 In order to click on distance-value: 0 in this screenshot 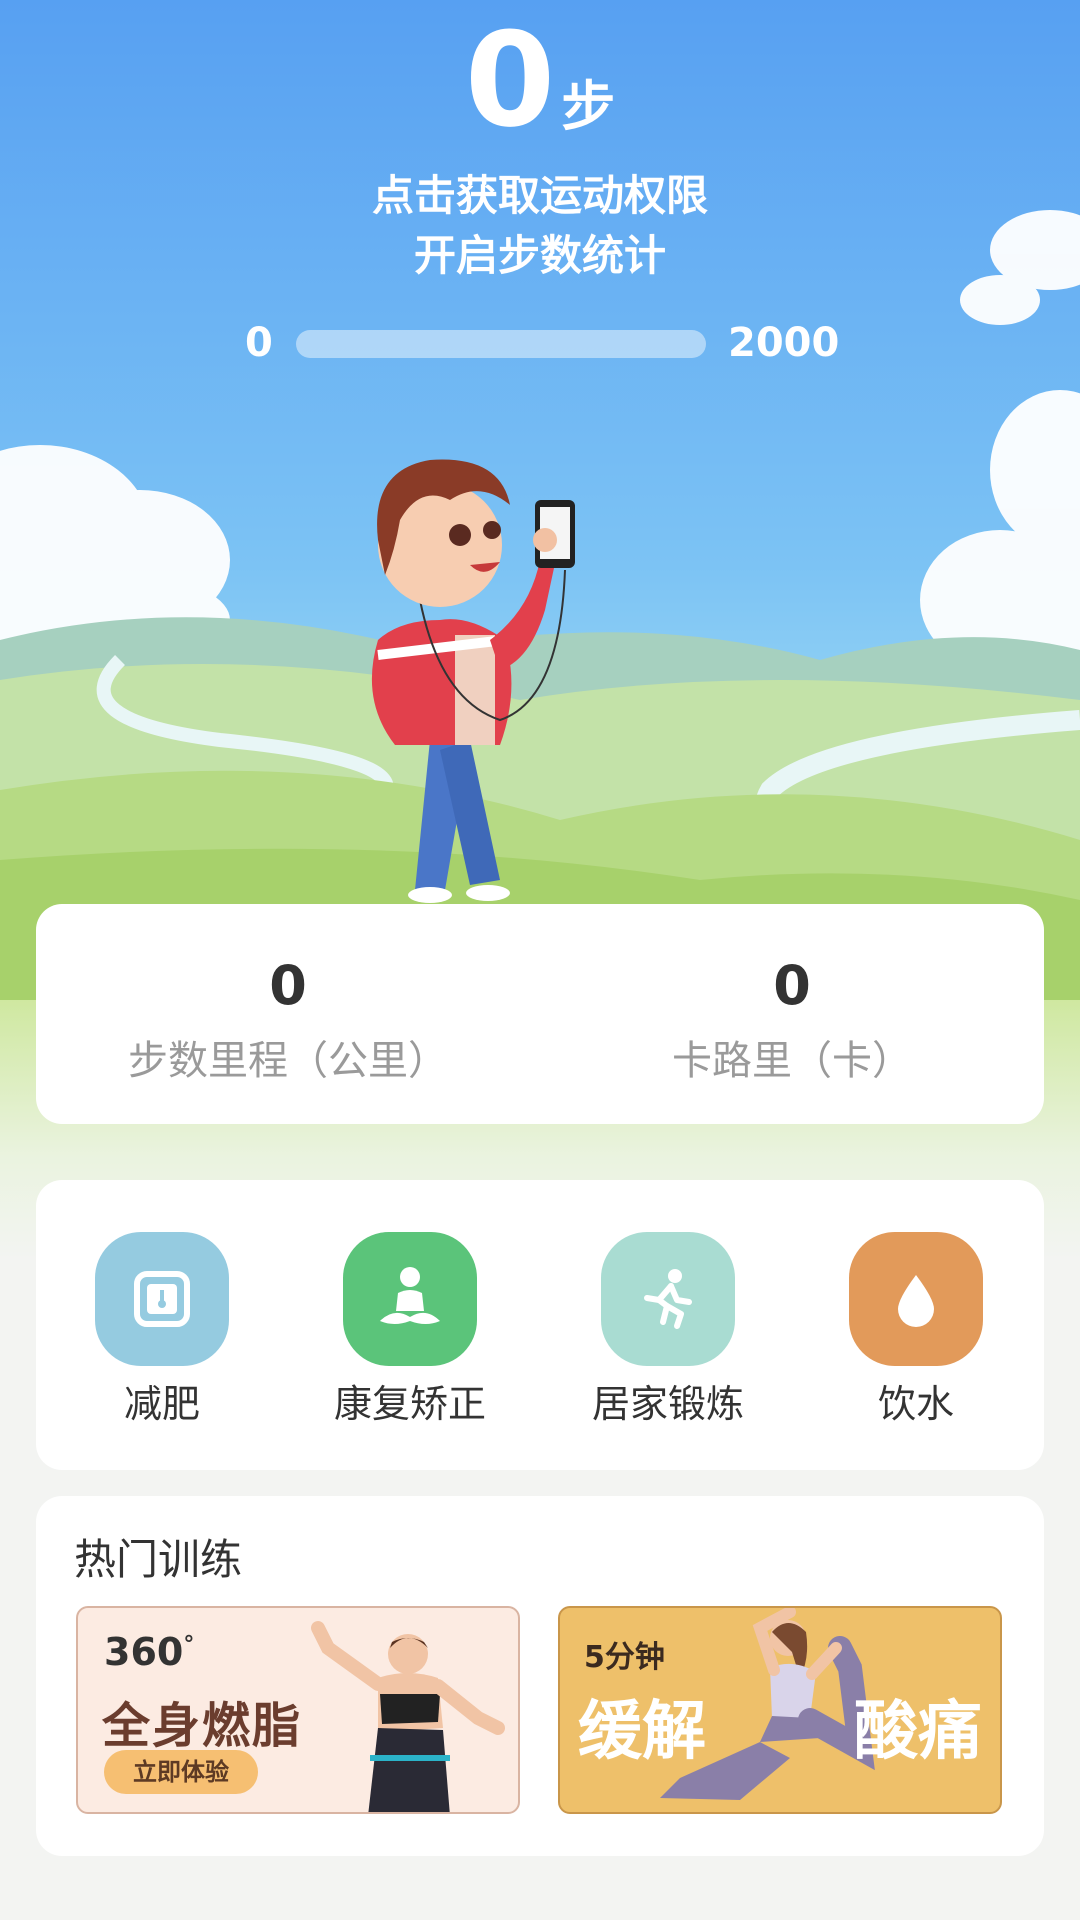, I will do `click(288, 985)`.